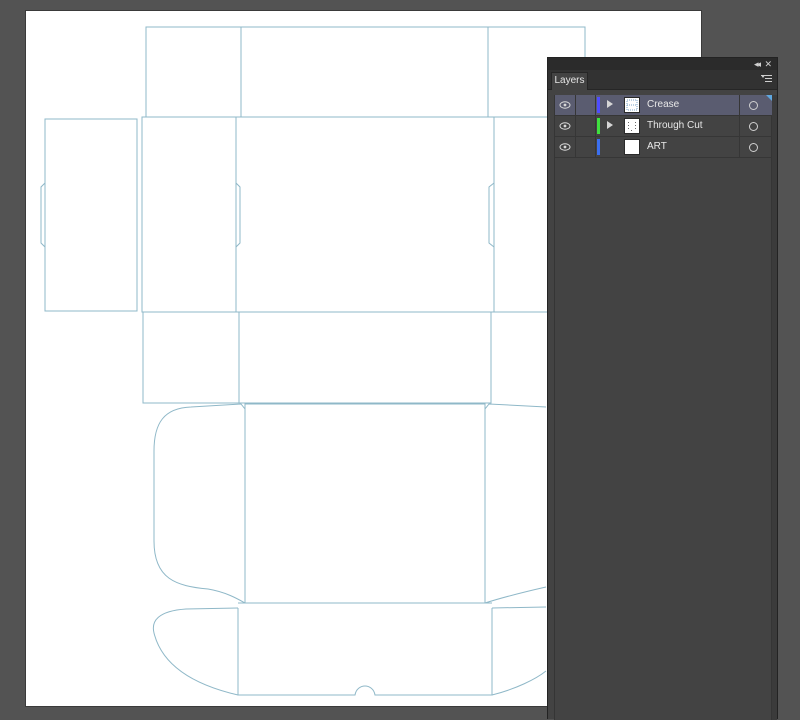  I want to click on layer-name: Through Cut, so click(675, 126).